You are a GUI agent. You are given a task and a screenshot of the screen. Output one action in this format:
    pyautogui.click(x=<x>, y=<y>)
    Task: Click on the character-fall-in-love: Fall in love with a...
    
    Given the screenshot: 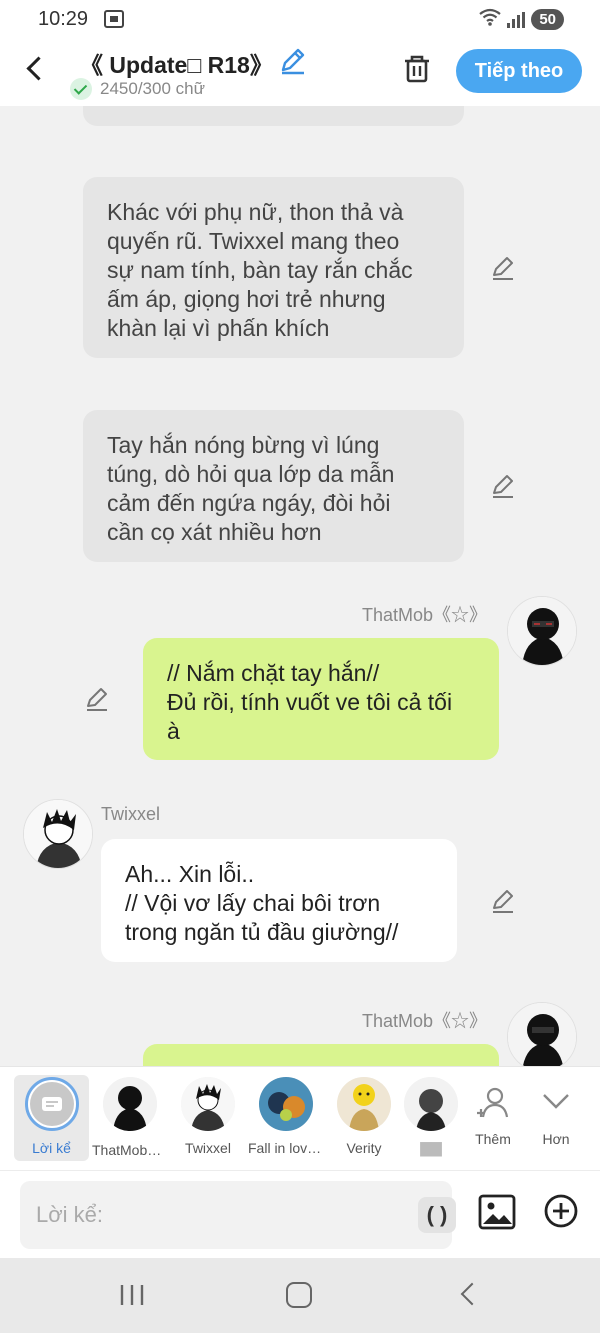 What is the action you would take?
    pyautogui.click(x=286, y=1118)
    